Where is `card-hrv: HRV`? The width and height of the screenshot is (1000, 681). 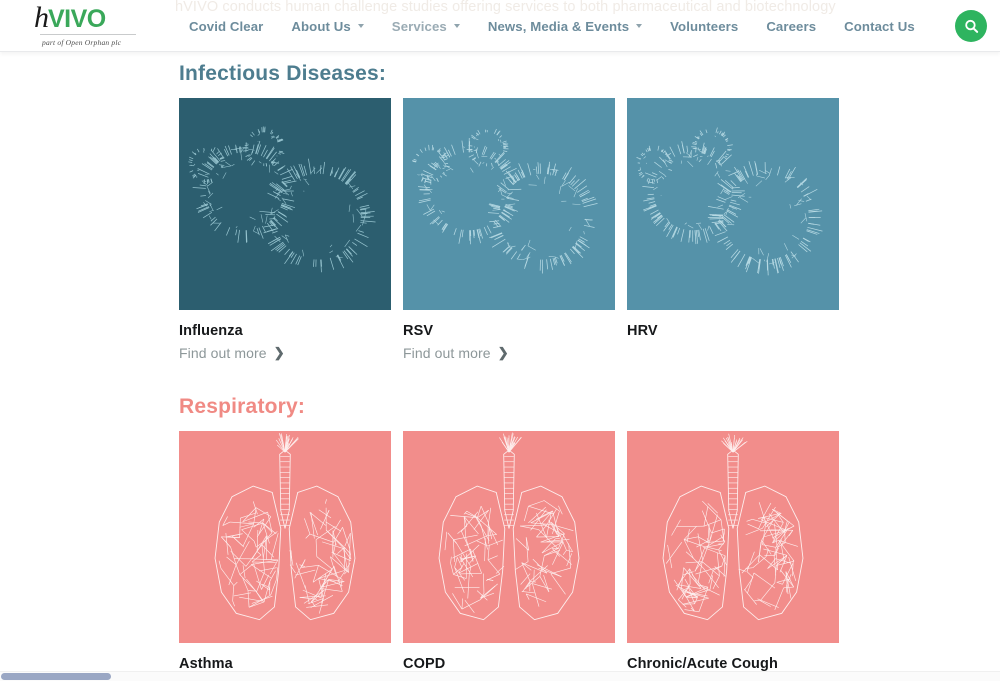 card-hrv: HRV is located at coordinates (733, 218).